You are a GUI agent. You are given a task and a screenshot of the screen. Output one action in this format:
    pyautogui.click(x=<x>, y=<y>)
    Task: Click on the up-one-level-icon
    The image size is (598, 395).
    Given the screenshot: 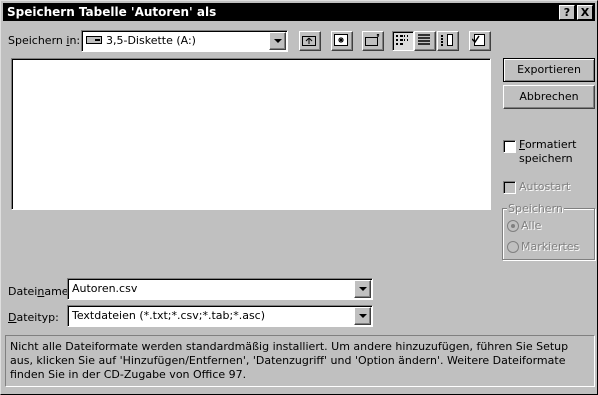 What is the action you would take?
    pyautogui.click(x=309, y=41)
    